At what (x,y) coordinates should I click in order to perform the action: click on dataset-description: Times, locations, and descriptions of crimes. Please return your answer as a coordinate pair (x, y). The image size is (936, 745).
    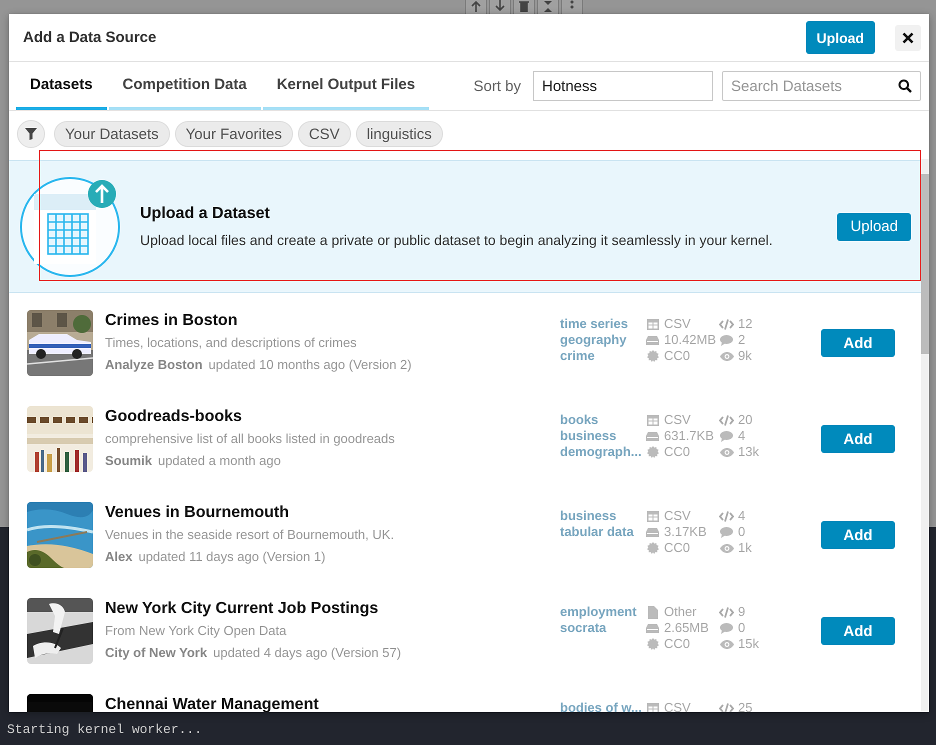
    Looking at the image, I should click on (231, 343).